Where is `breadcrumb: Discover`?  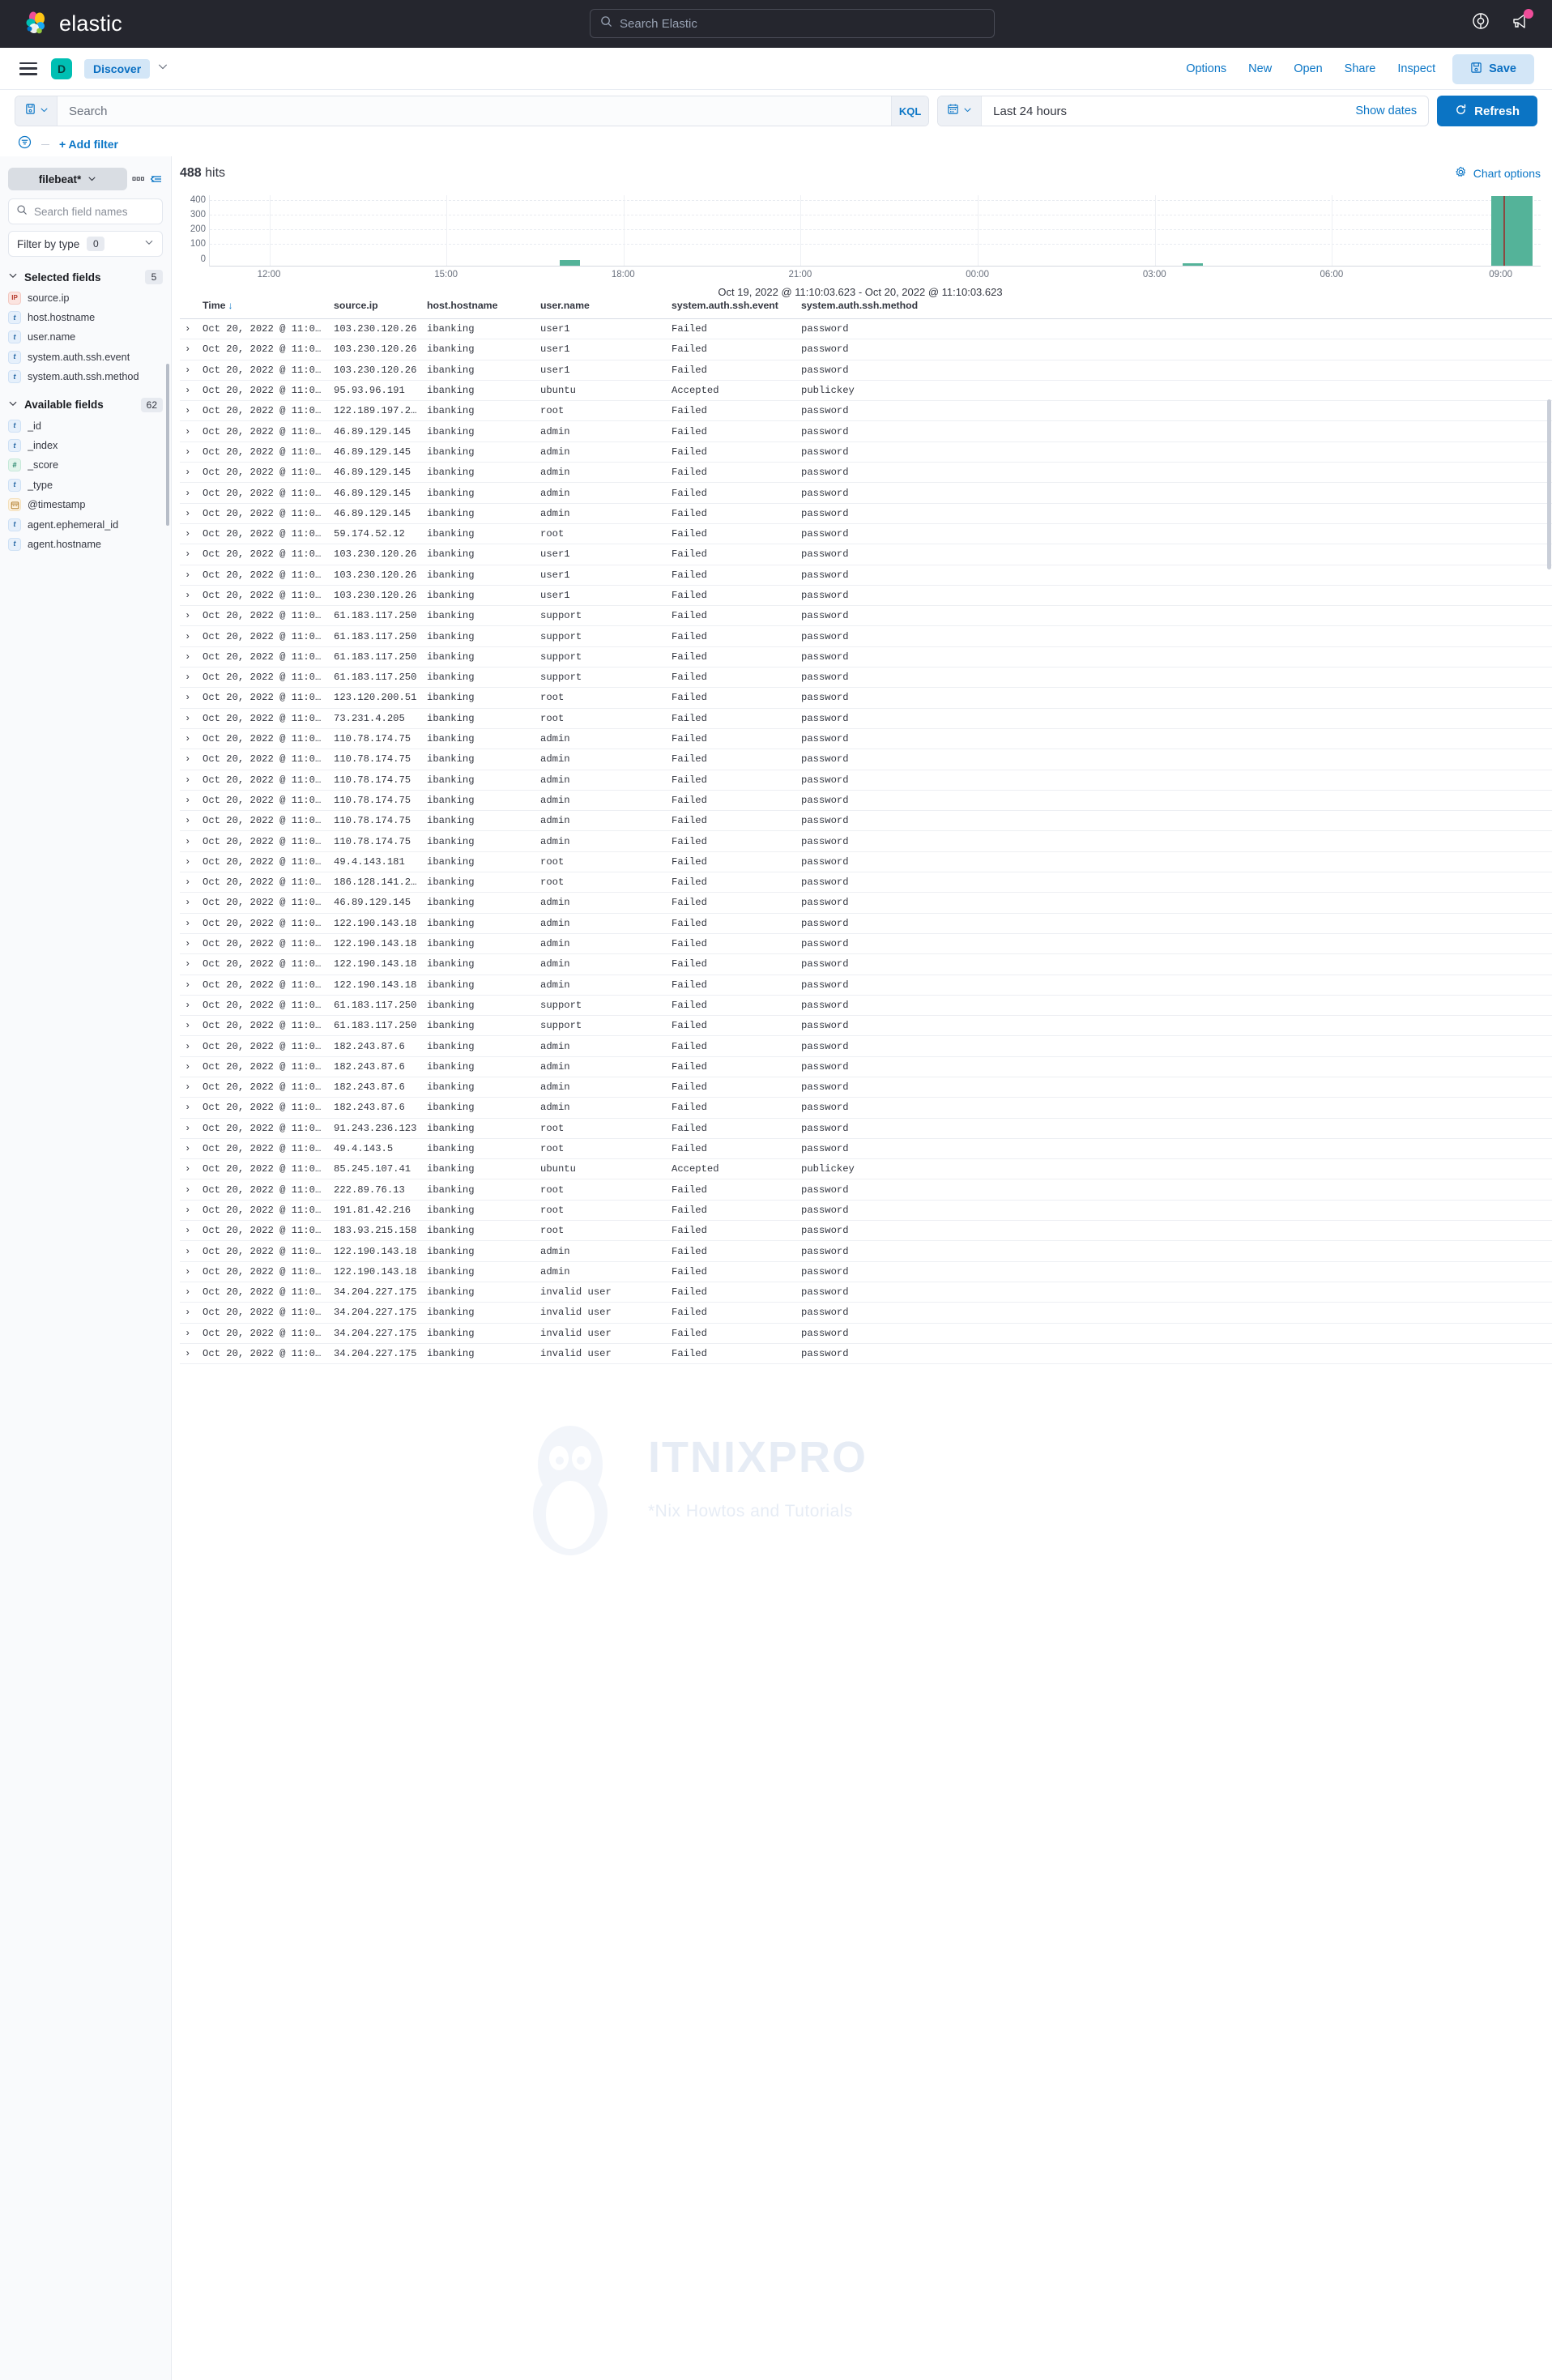
breadcrumb: Discover is located at coordinates (117, 68).